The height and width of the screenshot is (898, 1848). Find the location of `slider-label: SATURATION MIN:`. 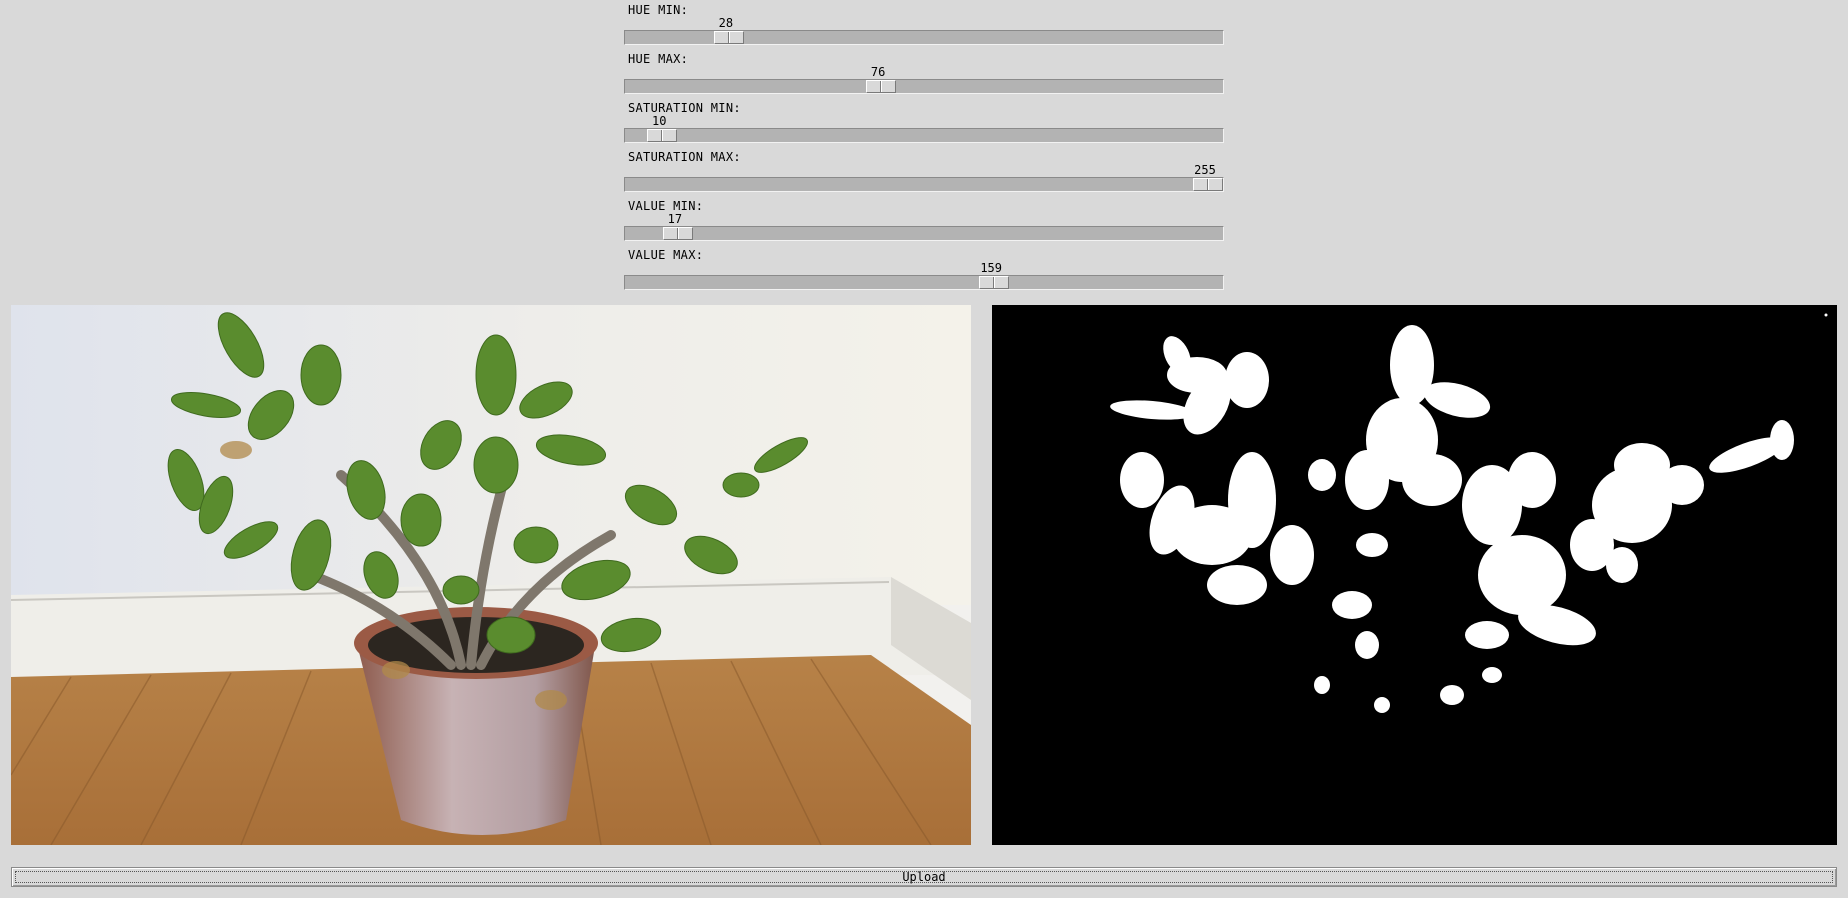

slider-label: SATURATION MIN: is located at coordinates (684, 108).